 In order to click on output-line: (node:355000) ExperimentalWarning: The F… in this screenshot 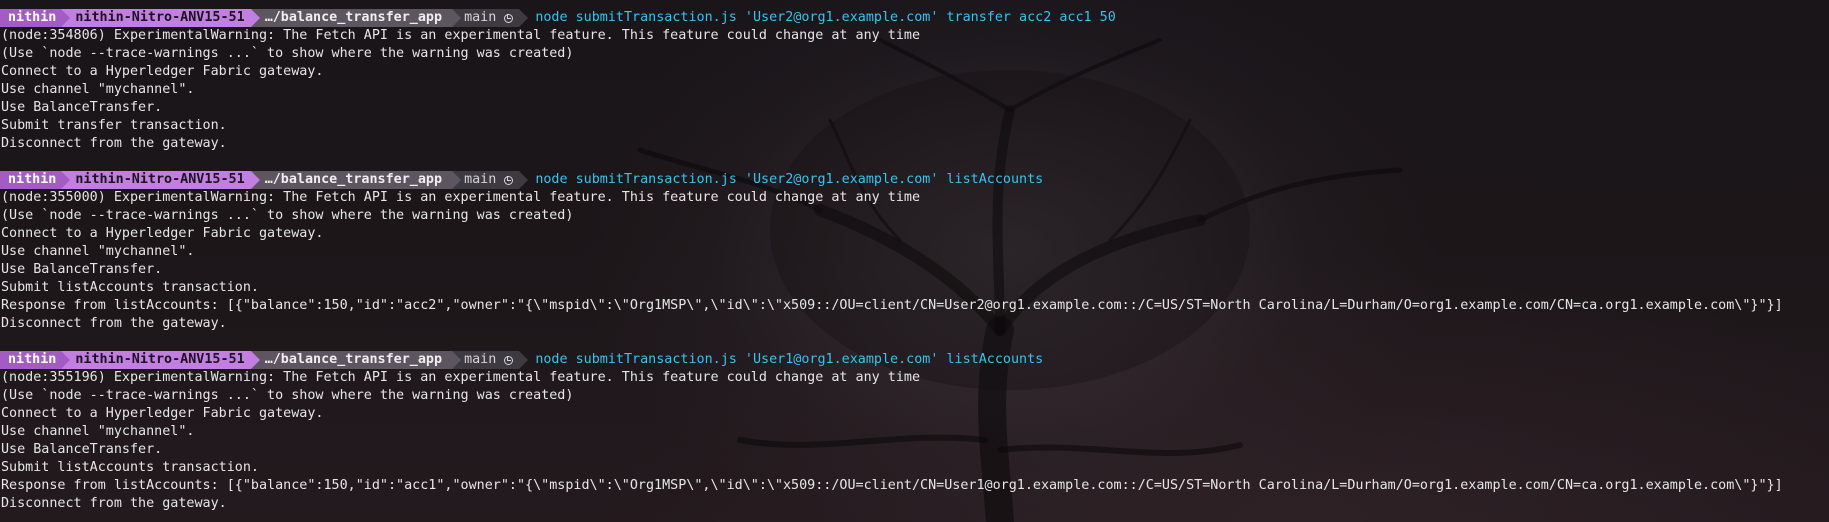, I will do `click(461, 197)`.